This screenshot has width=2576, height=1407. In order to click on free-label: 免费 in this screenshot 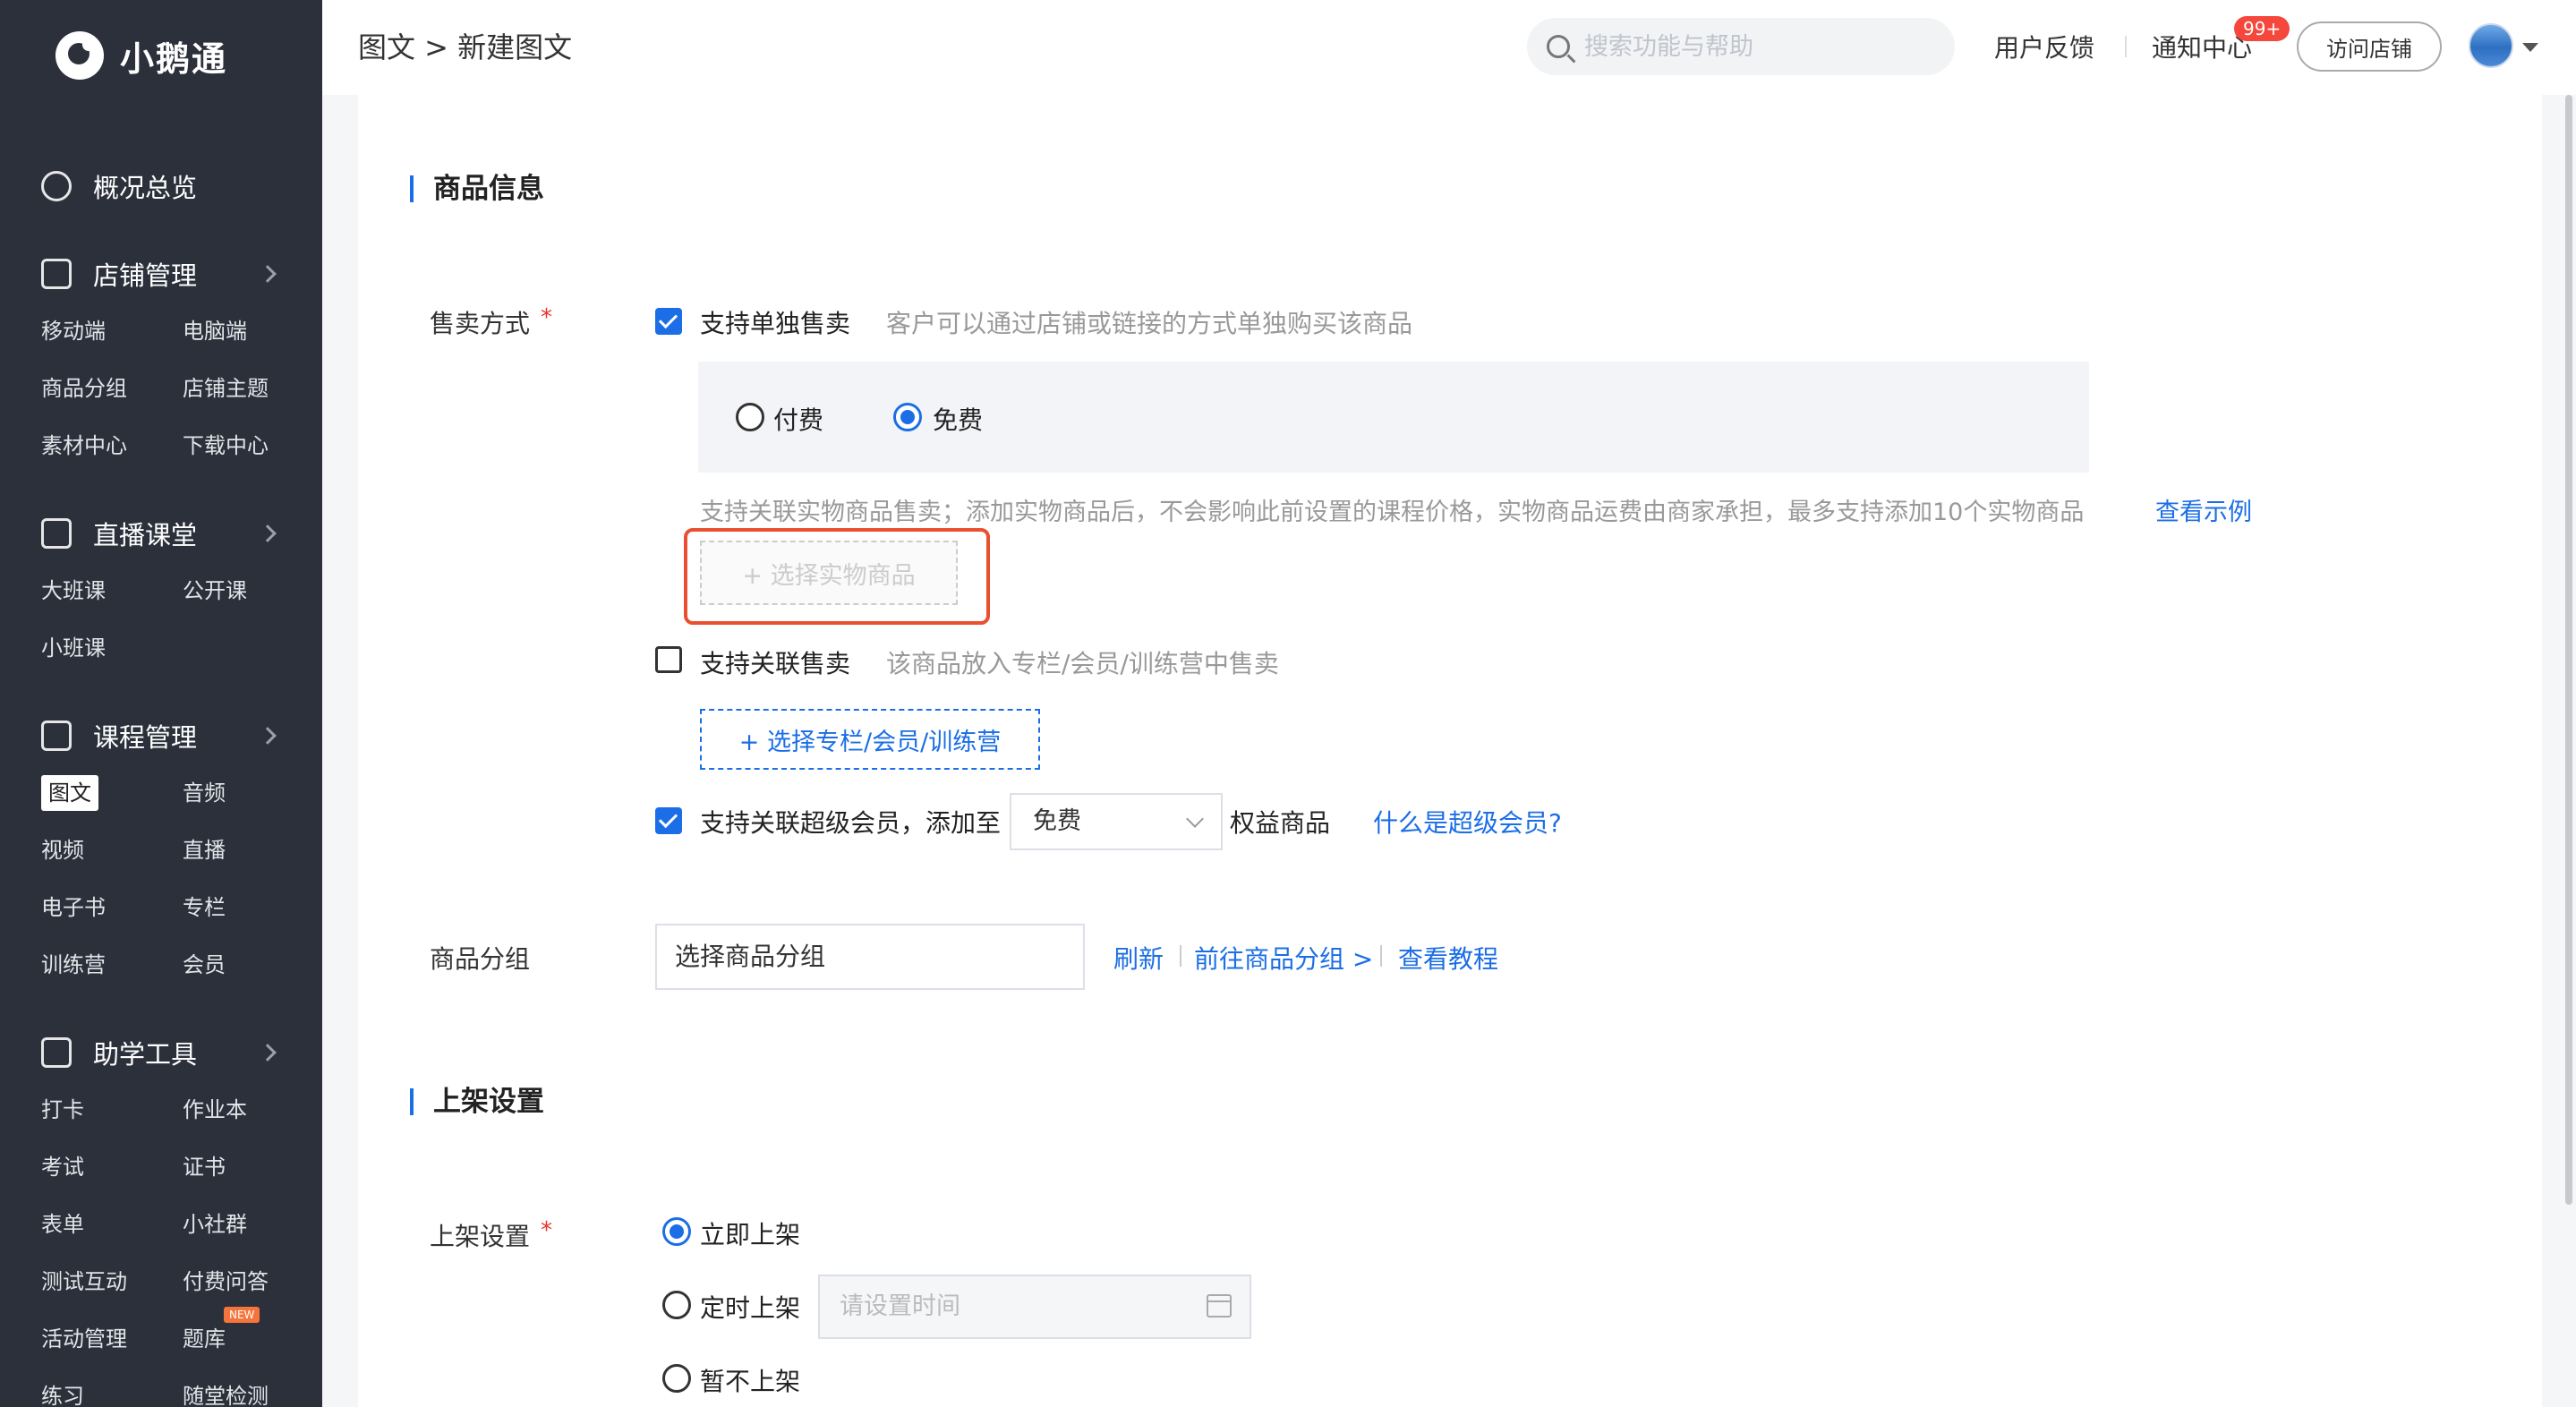, I will do `click(958, 420)`.